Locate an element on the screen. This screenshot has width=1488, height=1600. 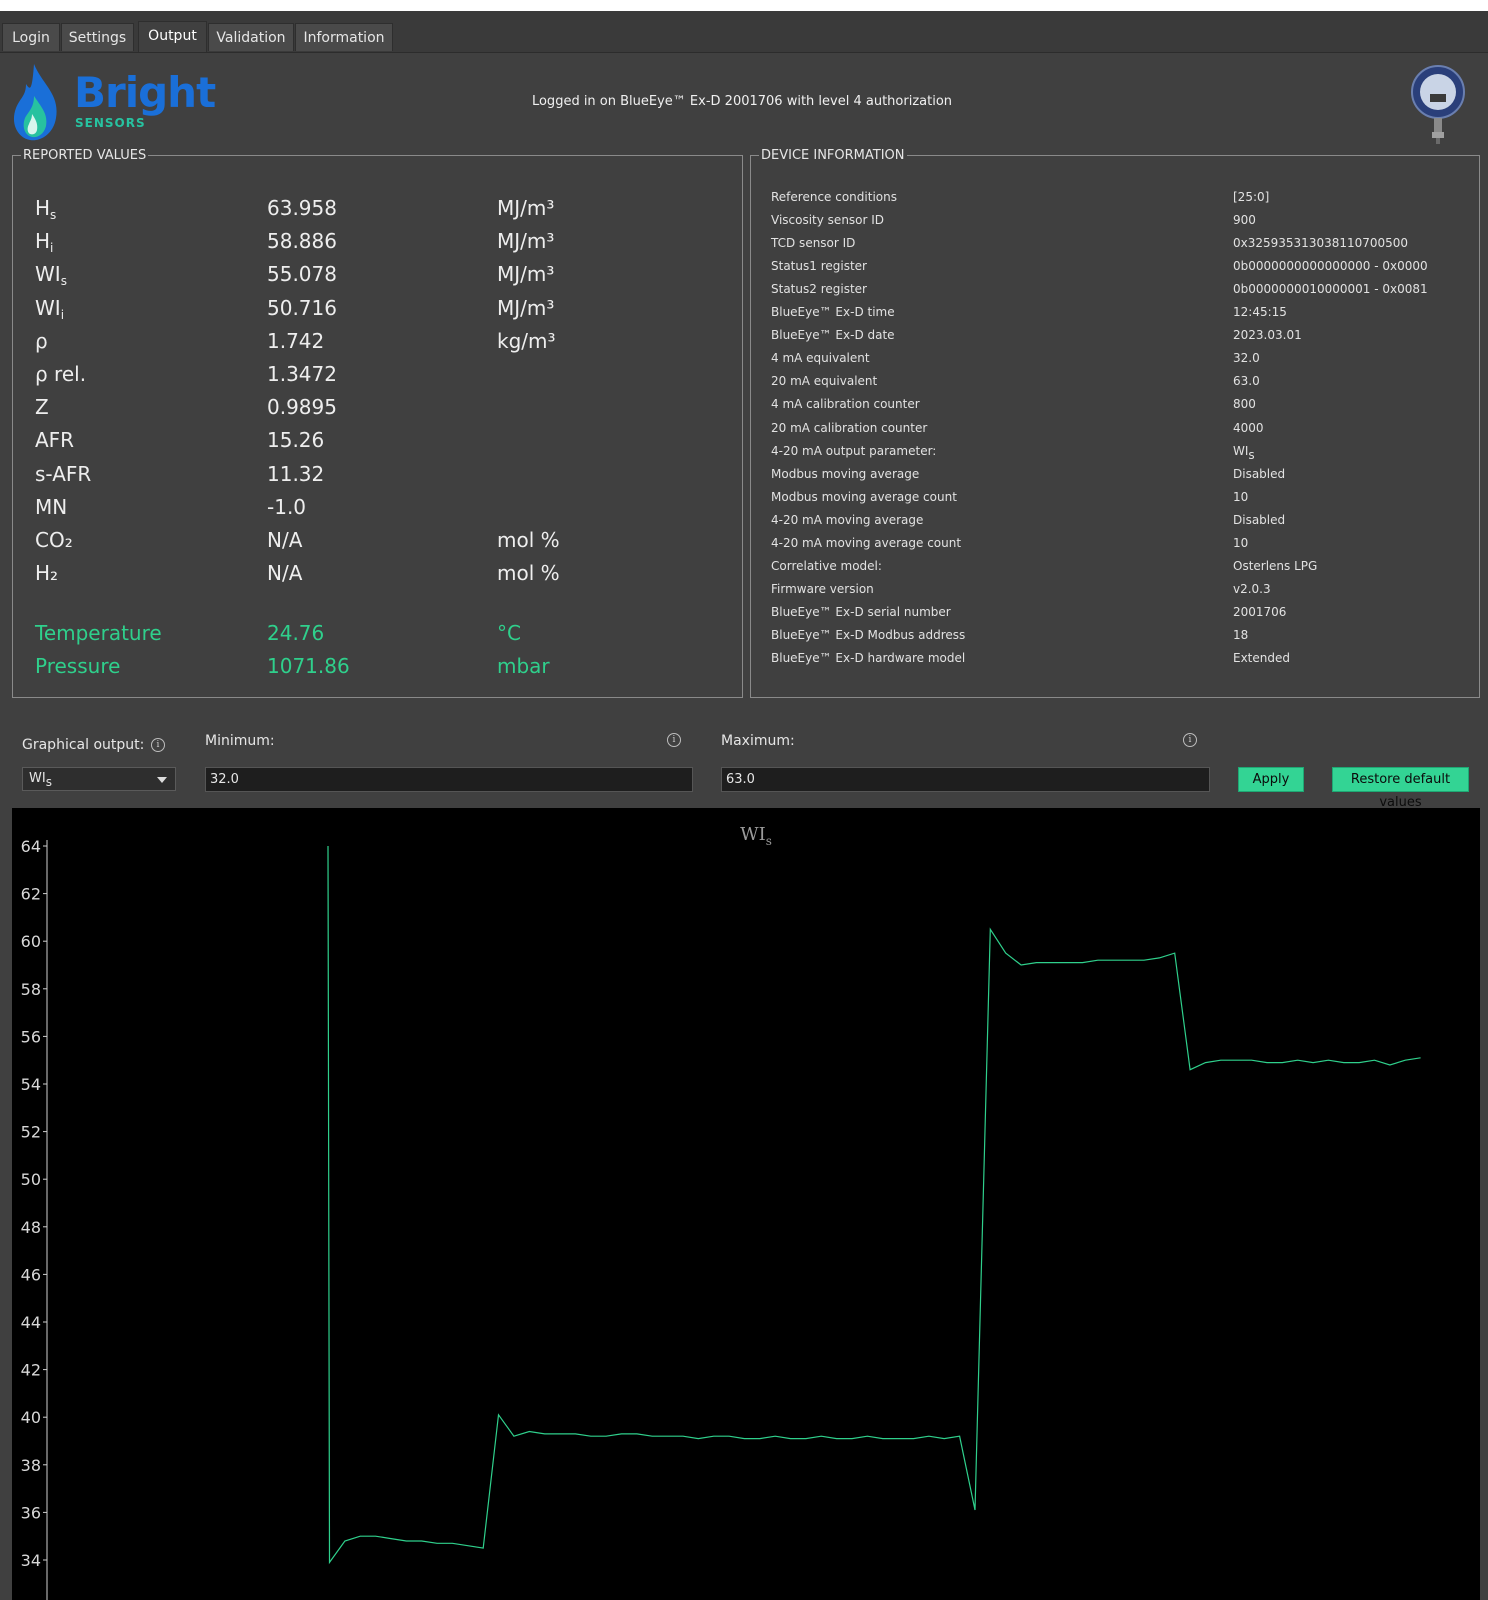
measured-value-unit: mbar is located at coordinates (523, 666).